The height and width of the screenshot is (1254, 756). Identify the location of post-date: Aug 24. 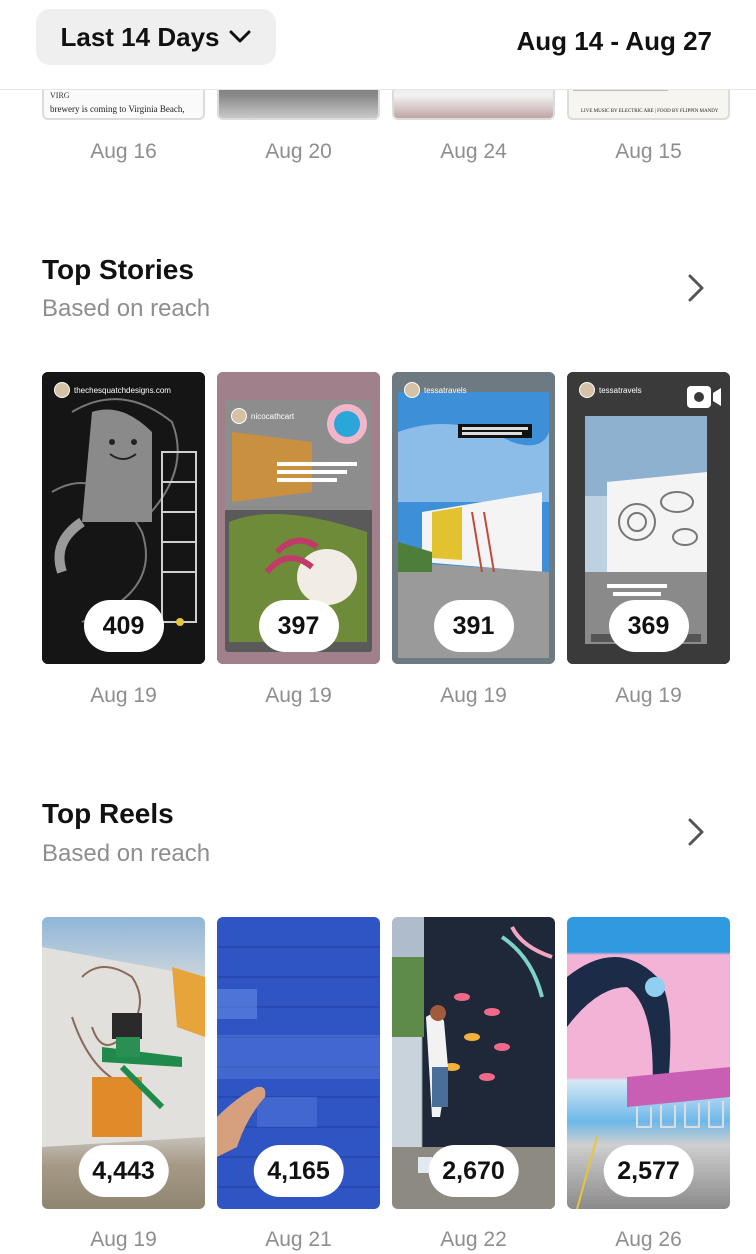
(473, 151).